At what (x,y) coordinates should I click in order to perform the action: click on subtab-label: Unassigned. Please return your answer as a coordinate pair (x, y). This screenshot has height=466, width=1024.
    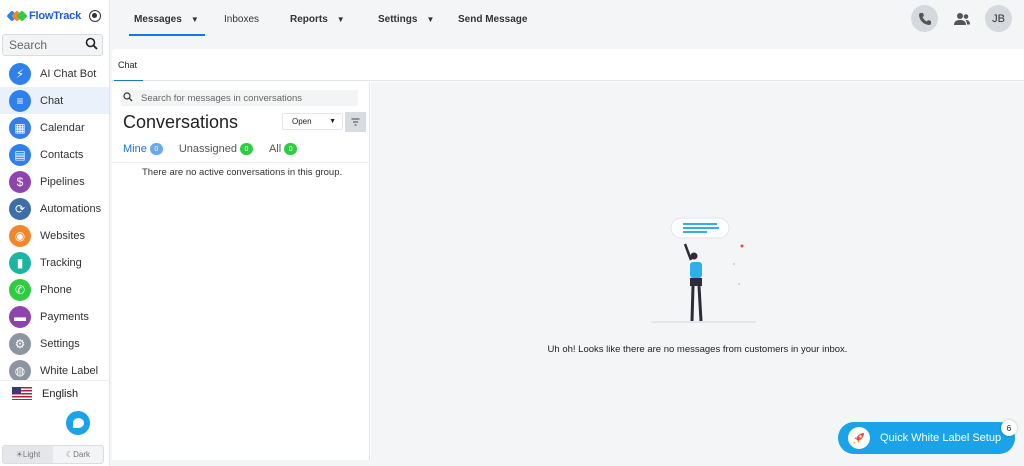
    Looking at the image, I should click on (207, 149).